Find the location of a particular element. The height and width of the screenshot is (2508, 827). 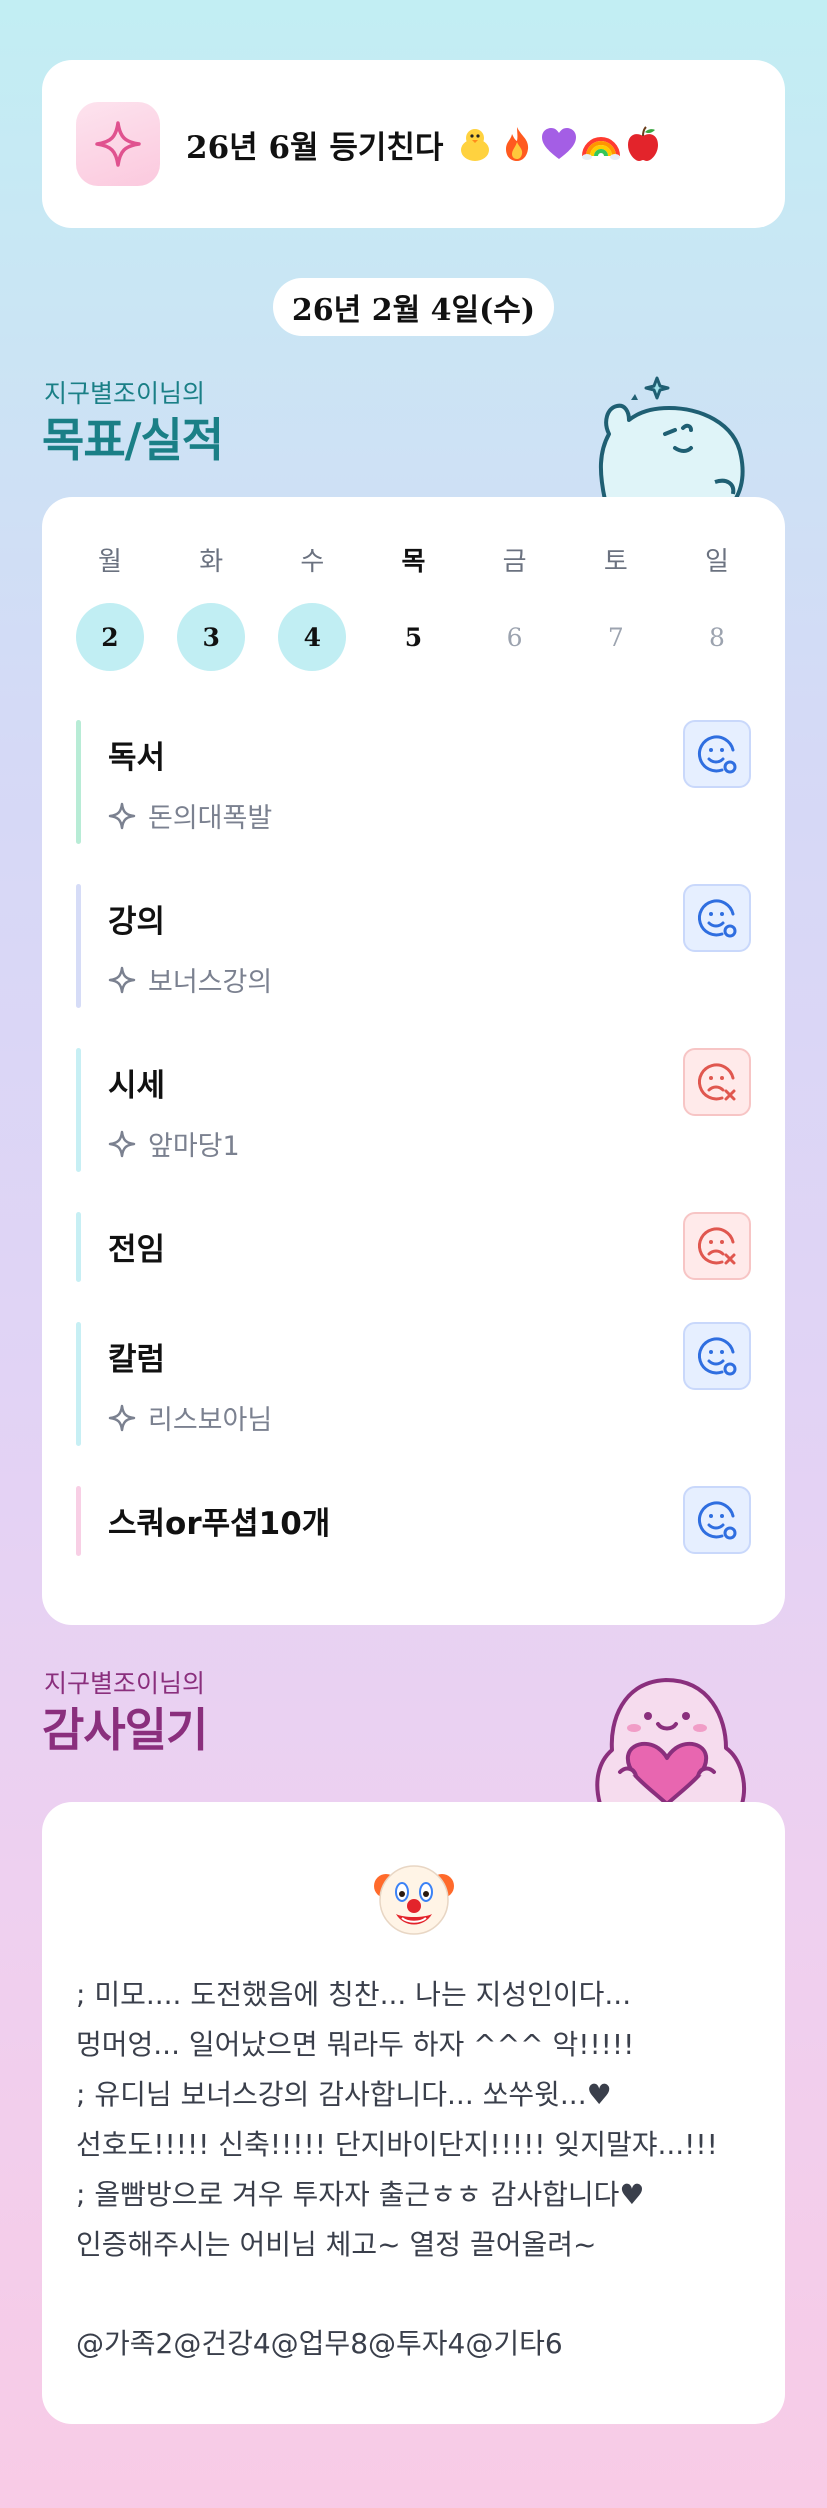

weekday-label: 토 is located at coordinates (615, 562).